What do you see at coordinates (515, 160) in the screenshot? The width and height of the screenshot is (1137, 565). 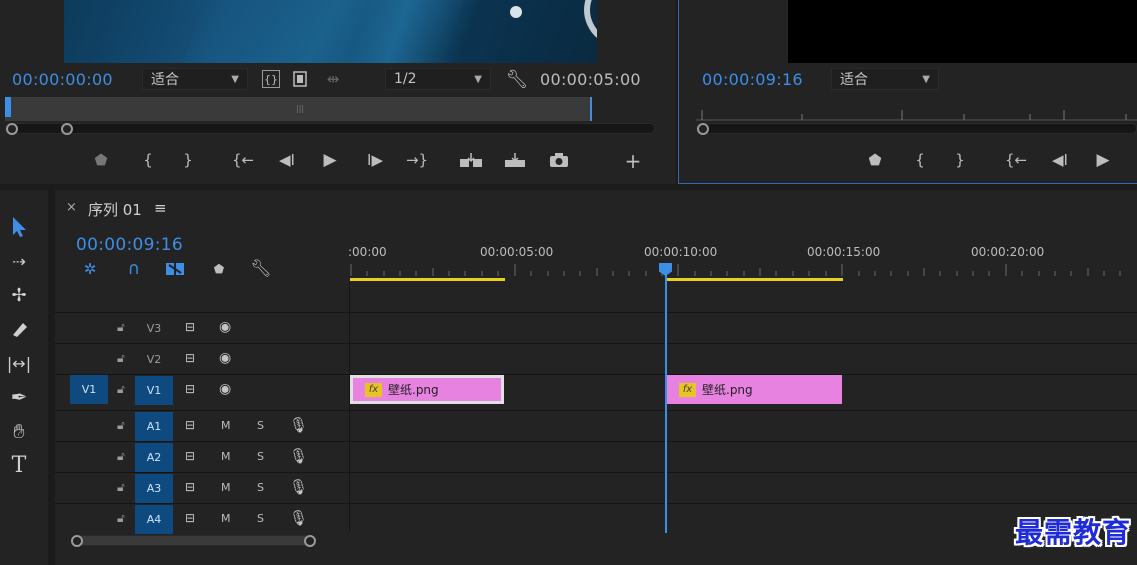 I see `overwrite-icon` at bounding box center [515, 160].